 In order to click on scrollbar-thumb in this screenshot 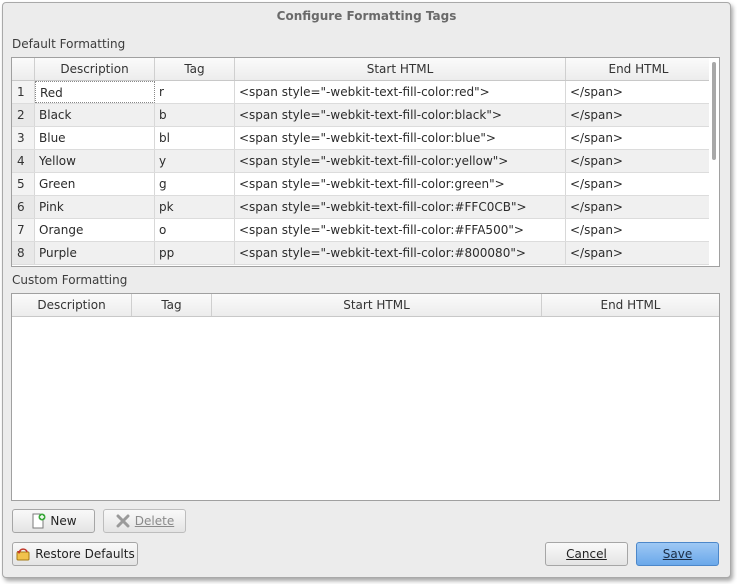, I will do `click(714, 111)`.